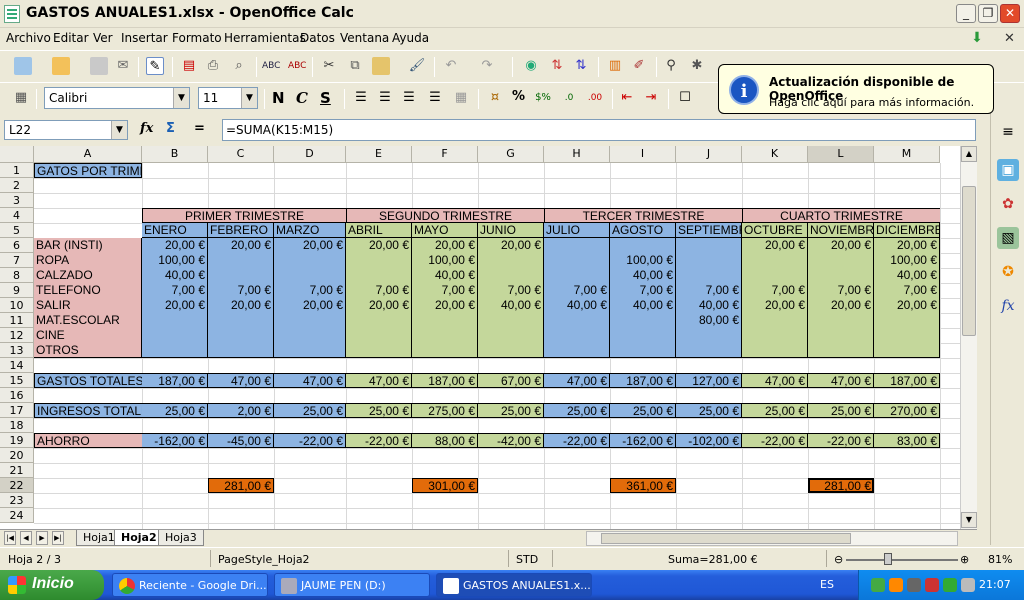  Describe the element at coordinates (531, 66) in the screenshot. I see `hyperlink-icon: ◉` at that location.